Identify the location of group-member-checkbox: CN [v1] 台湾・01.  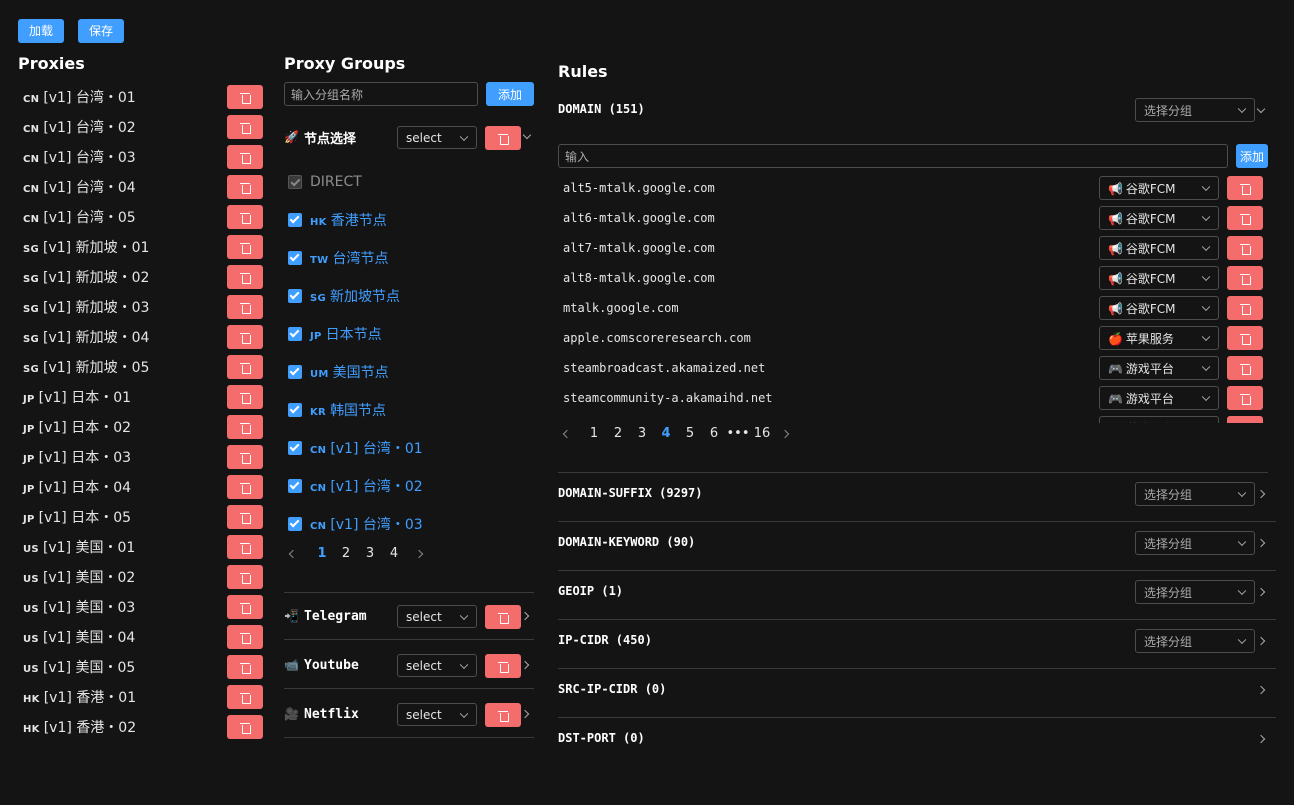
(355, 448).